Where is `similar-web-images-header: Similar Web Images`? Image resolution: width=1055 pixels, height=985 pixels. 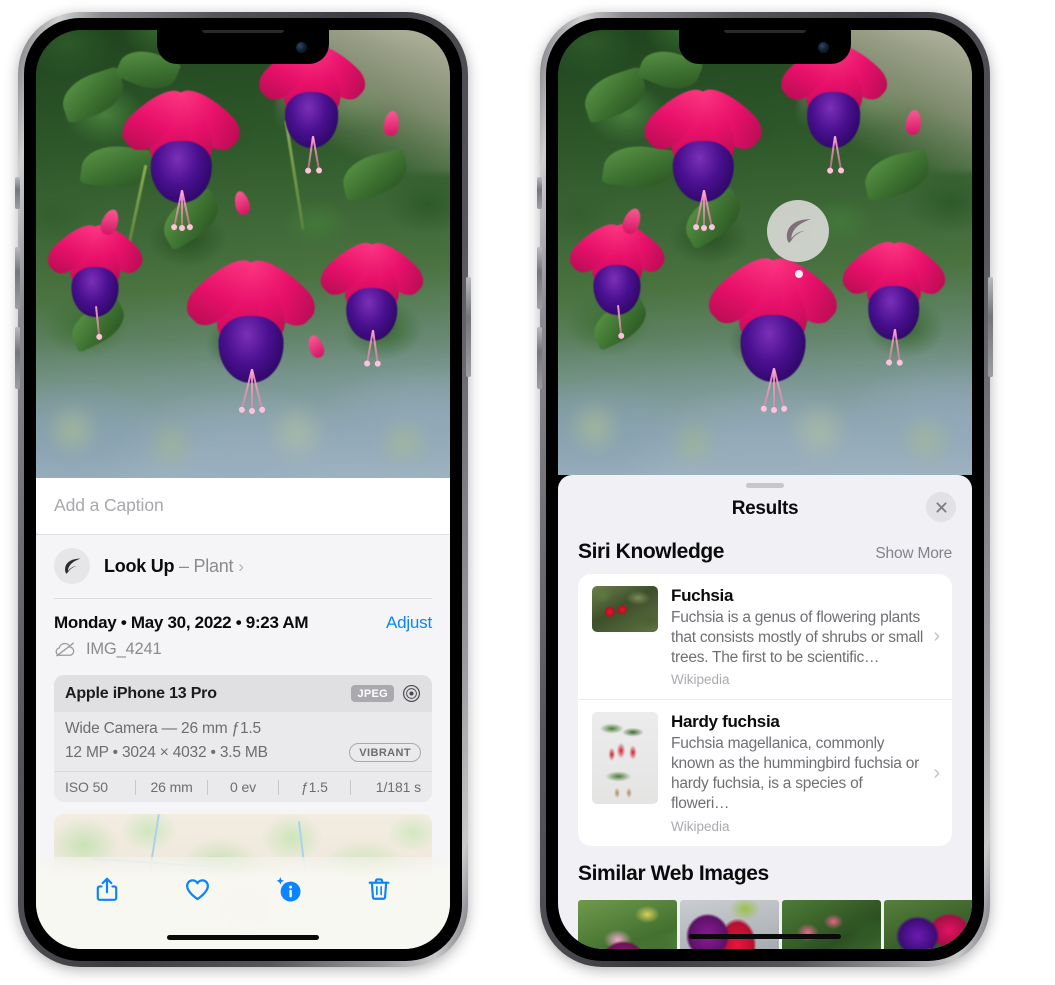 similar-web-images-header: Similar Web Images is located at coordinates (765, 871).